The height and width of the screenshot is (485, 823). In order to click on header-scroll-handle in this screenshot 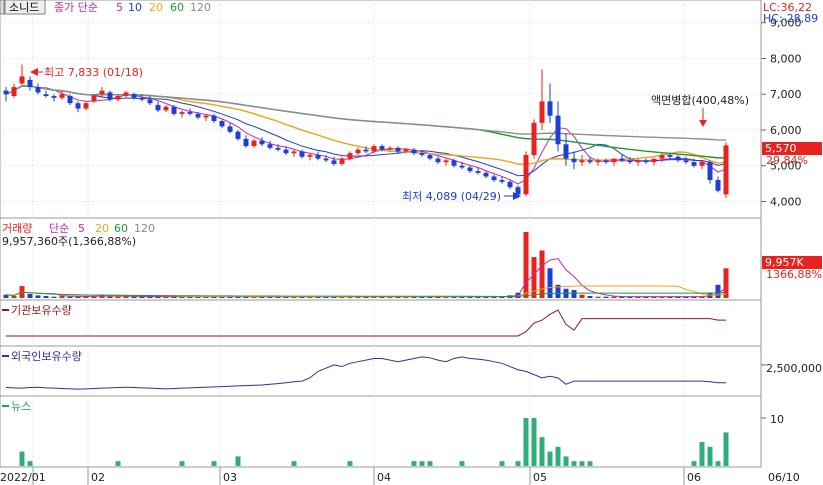, I will do `click(2, 7)`.